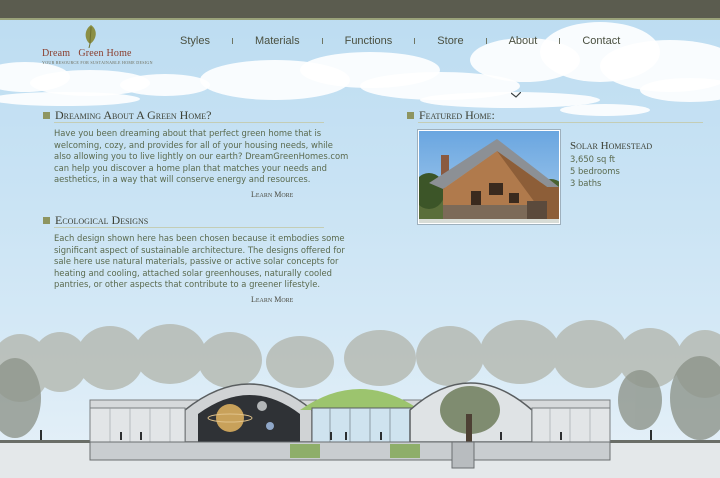 The width and height of the screenshot is (720, 478). I want to click on leaf-icon, so click(90, 36).